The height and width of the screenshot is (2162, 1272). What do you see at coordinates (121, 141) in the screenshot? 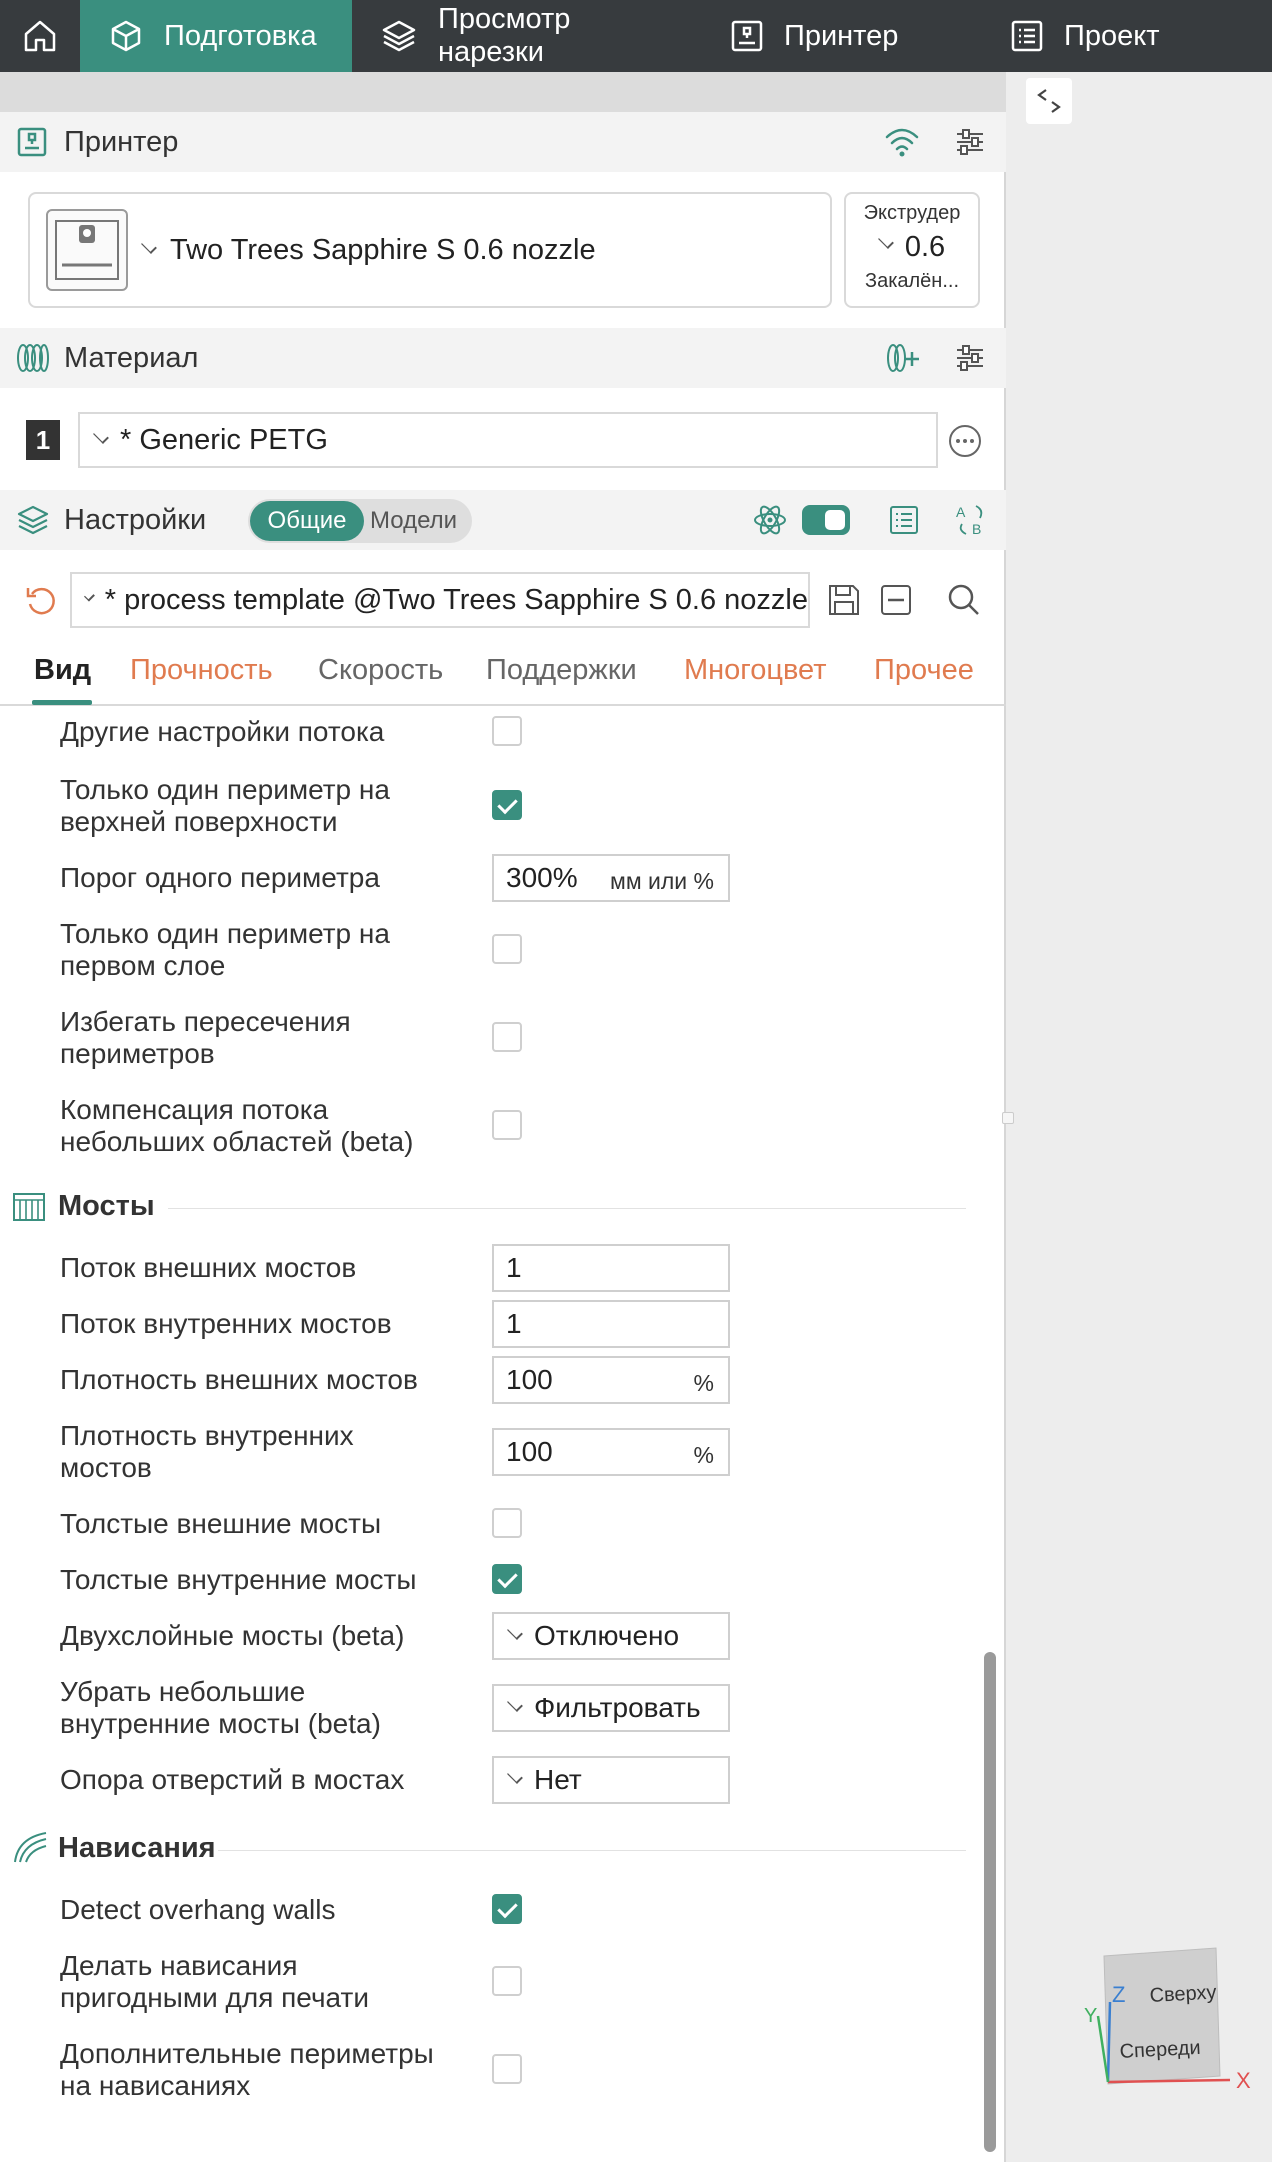
I see `printer-section-title: Принтер` at bounding box center [121, 141].